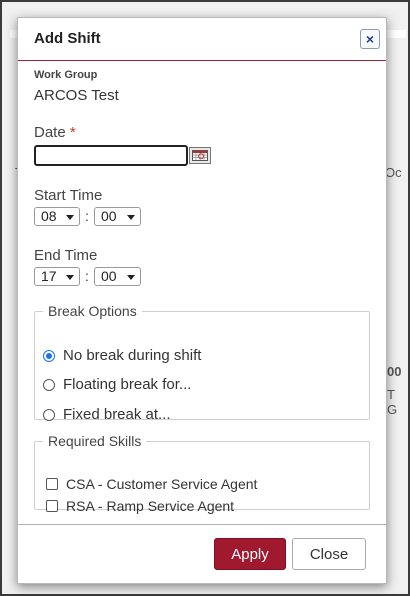  I want to click on calendar-icon, so click(200, 155).